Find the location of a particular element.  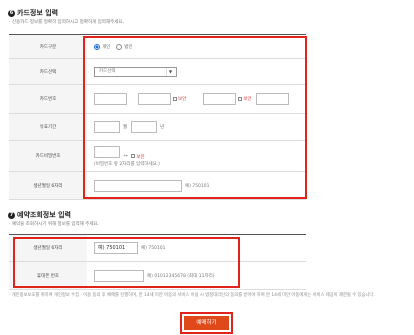

card-select-label: 카드선택 is located at coordinates (48, 71).